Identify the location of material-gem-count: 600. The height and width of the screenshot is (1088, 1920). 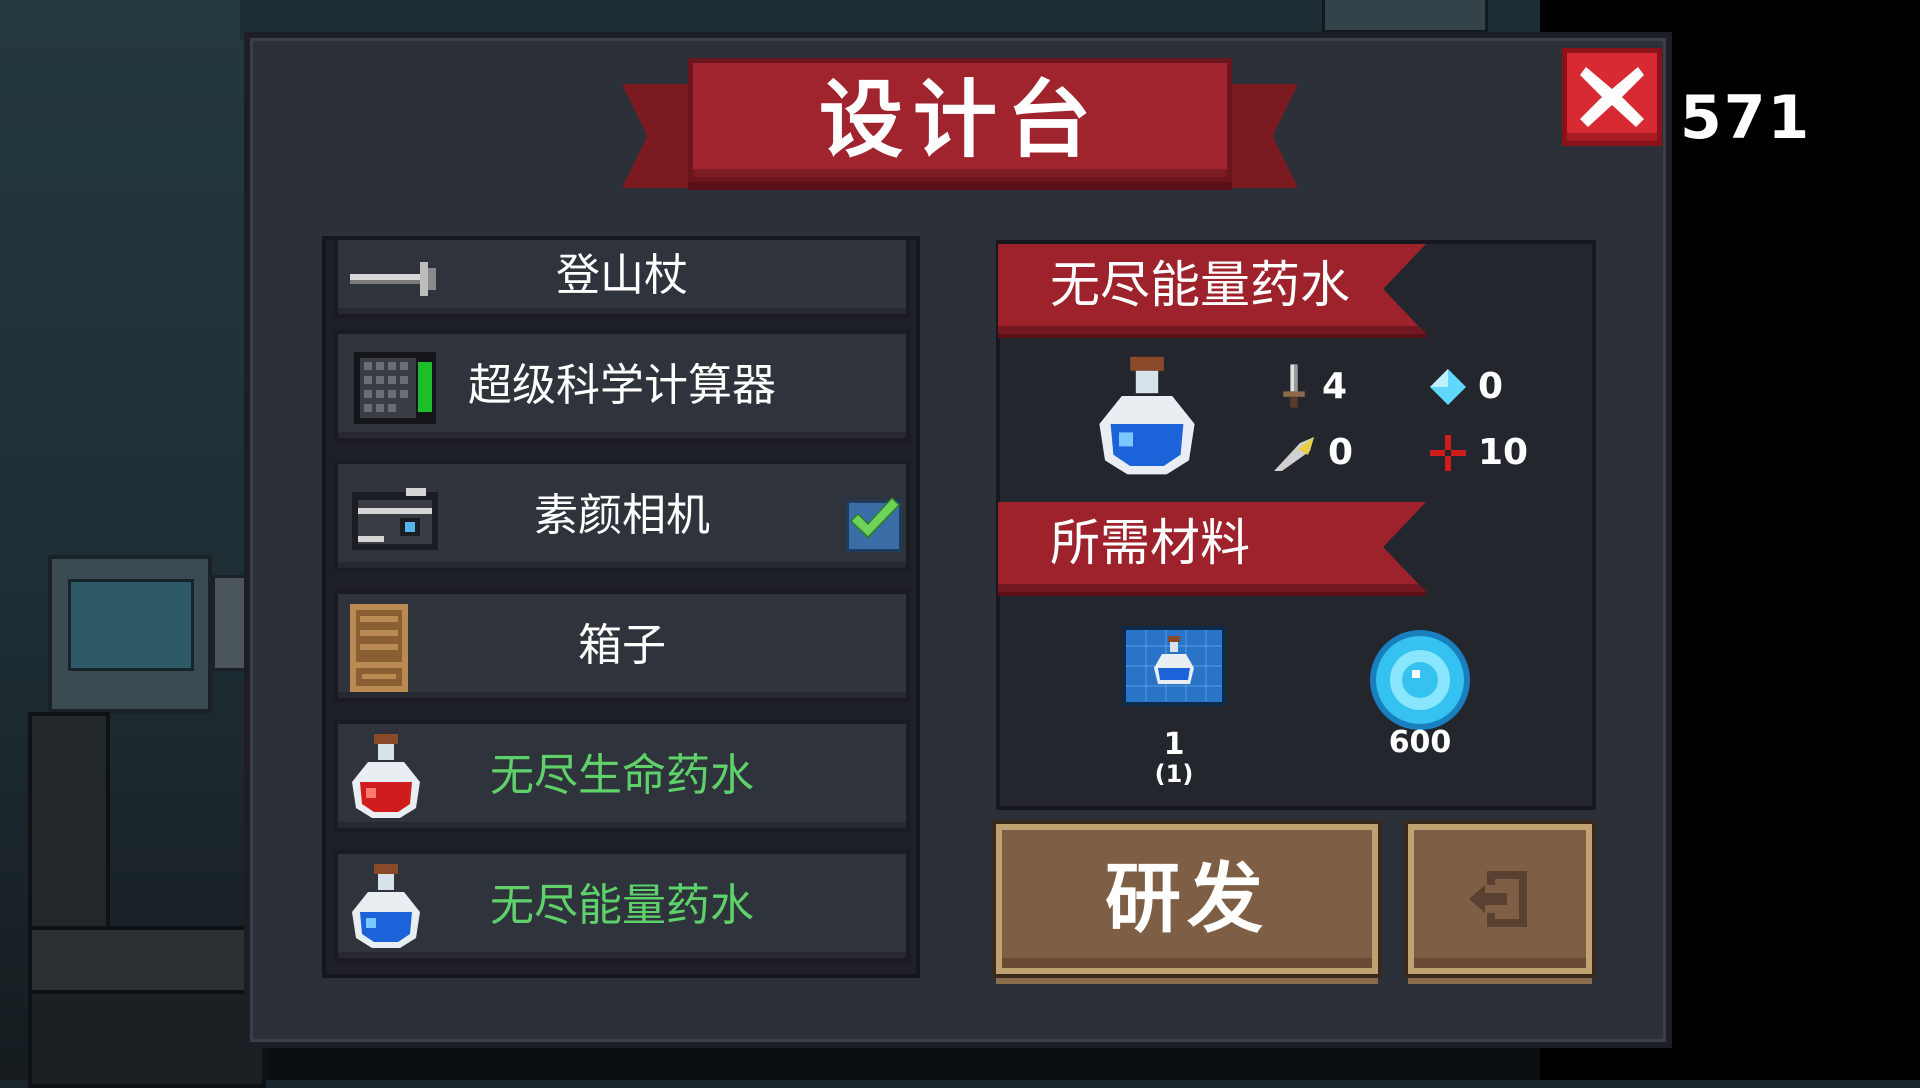
(1420, 742).